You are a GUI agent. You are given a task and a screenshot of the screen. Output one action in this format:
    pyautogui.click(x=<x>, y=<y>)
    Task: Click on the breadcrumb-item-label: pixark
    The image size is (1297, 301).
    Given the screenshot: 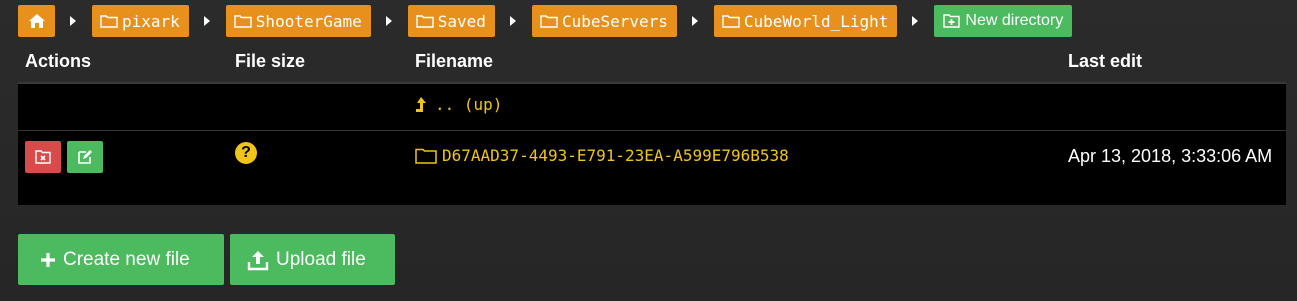 What is the action you would take?
    pyautogui.click(x=151, y=21)
    